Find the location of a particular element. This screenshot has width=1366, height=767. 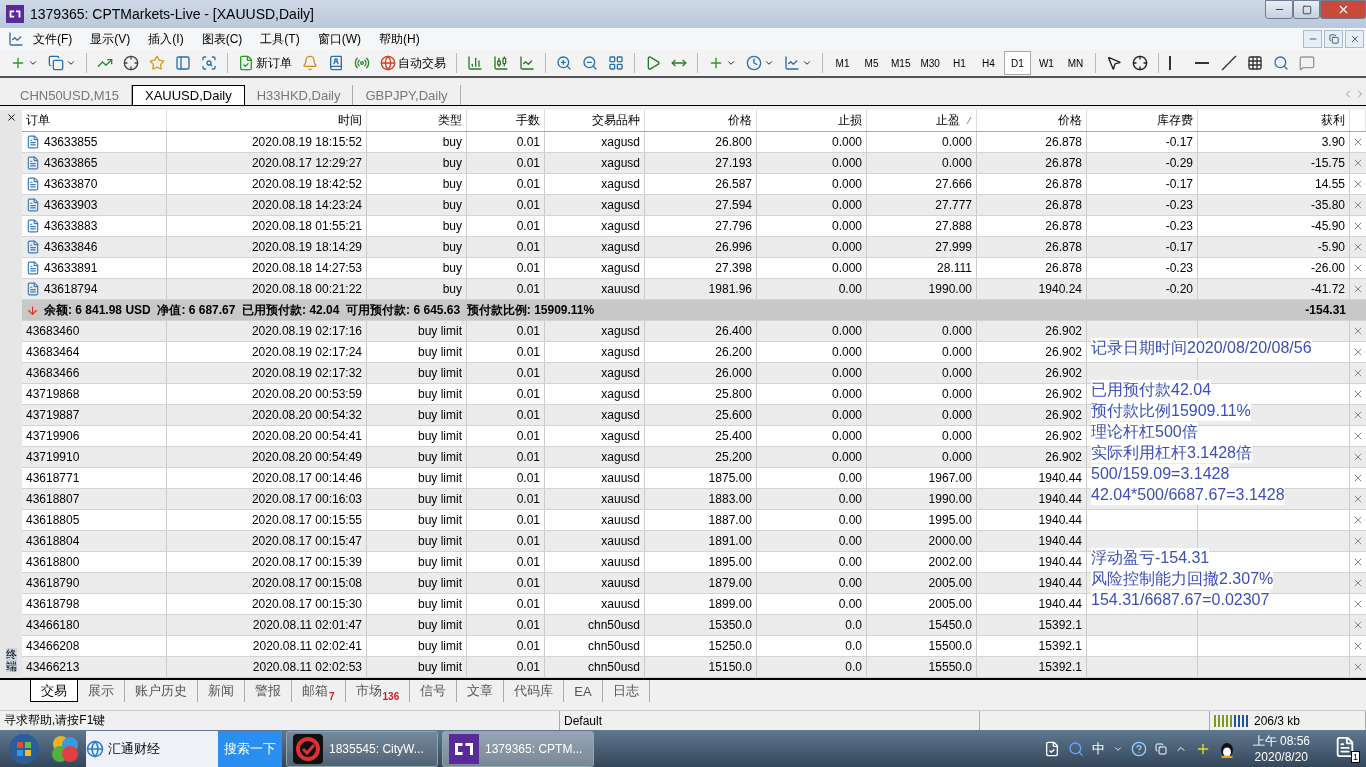

browser-icon is located at coordinates (95, 748).